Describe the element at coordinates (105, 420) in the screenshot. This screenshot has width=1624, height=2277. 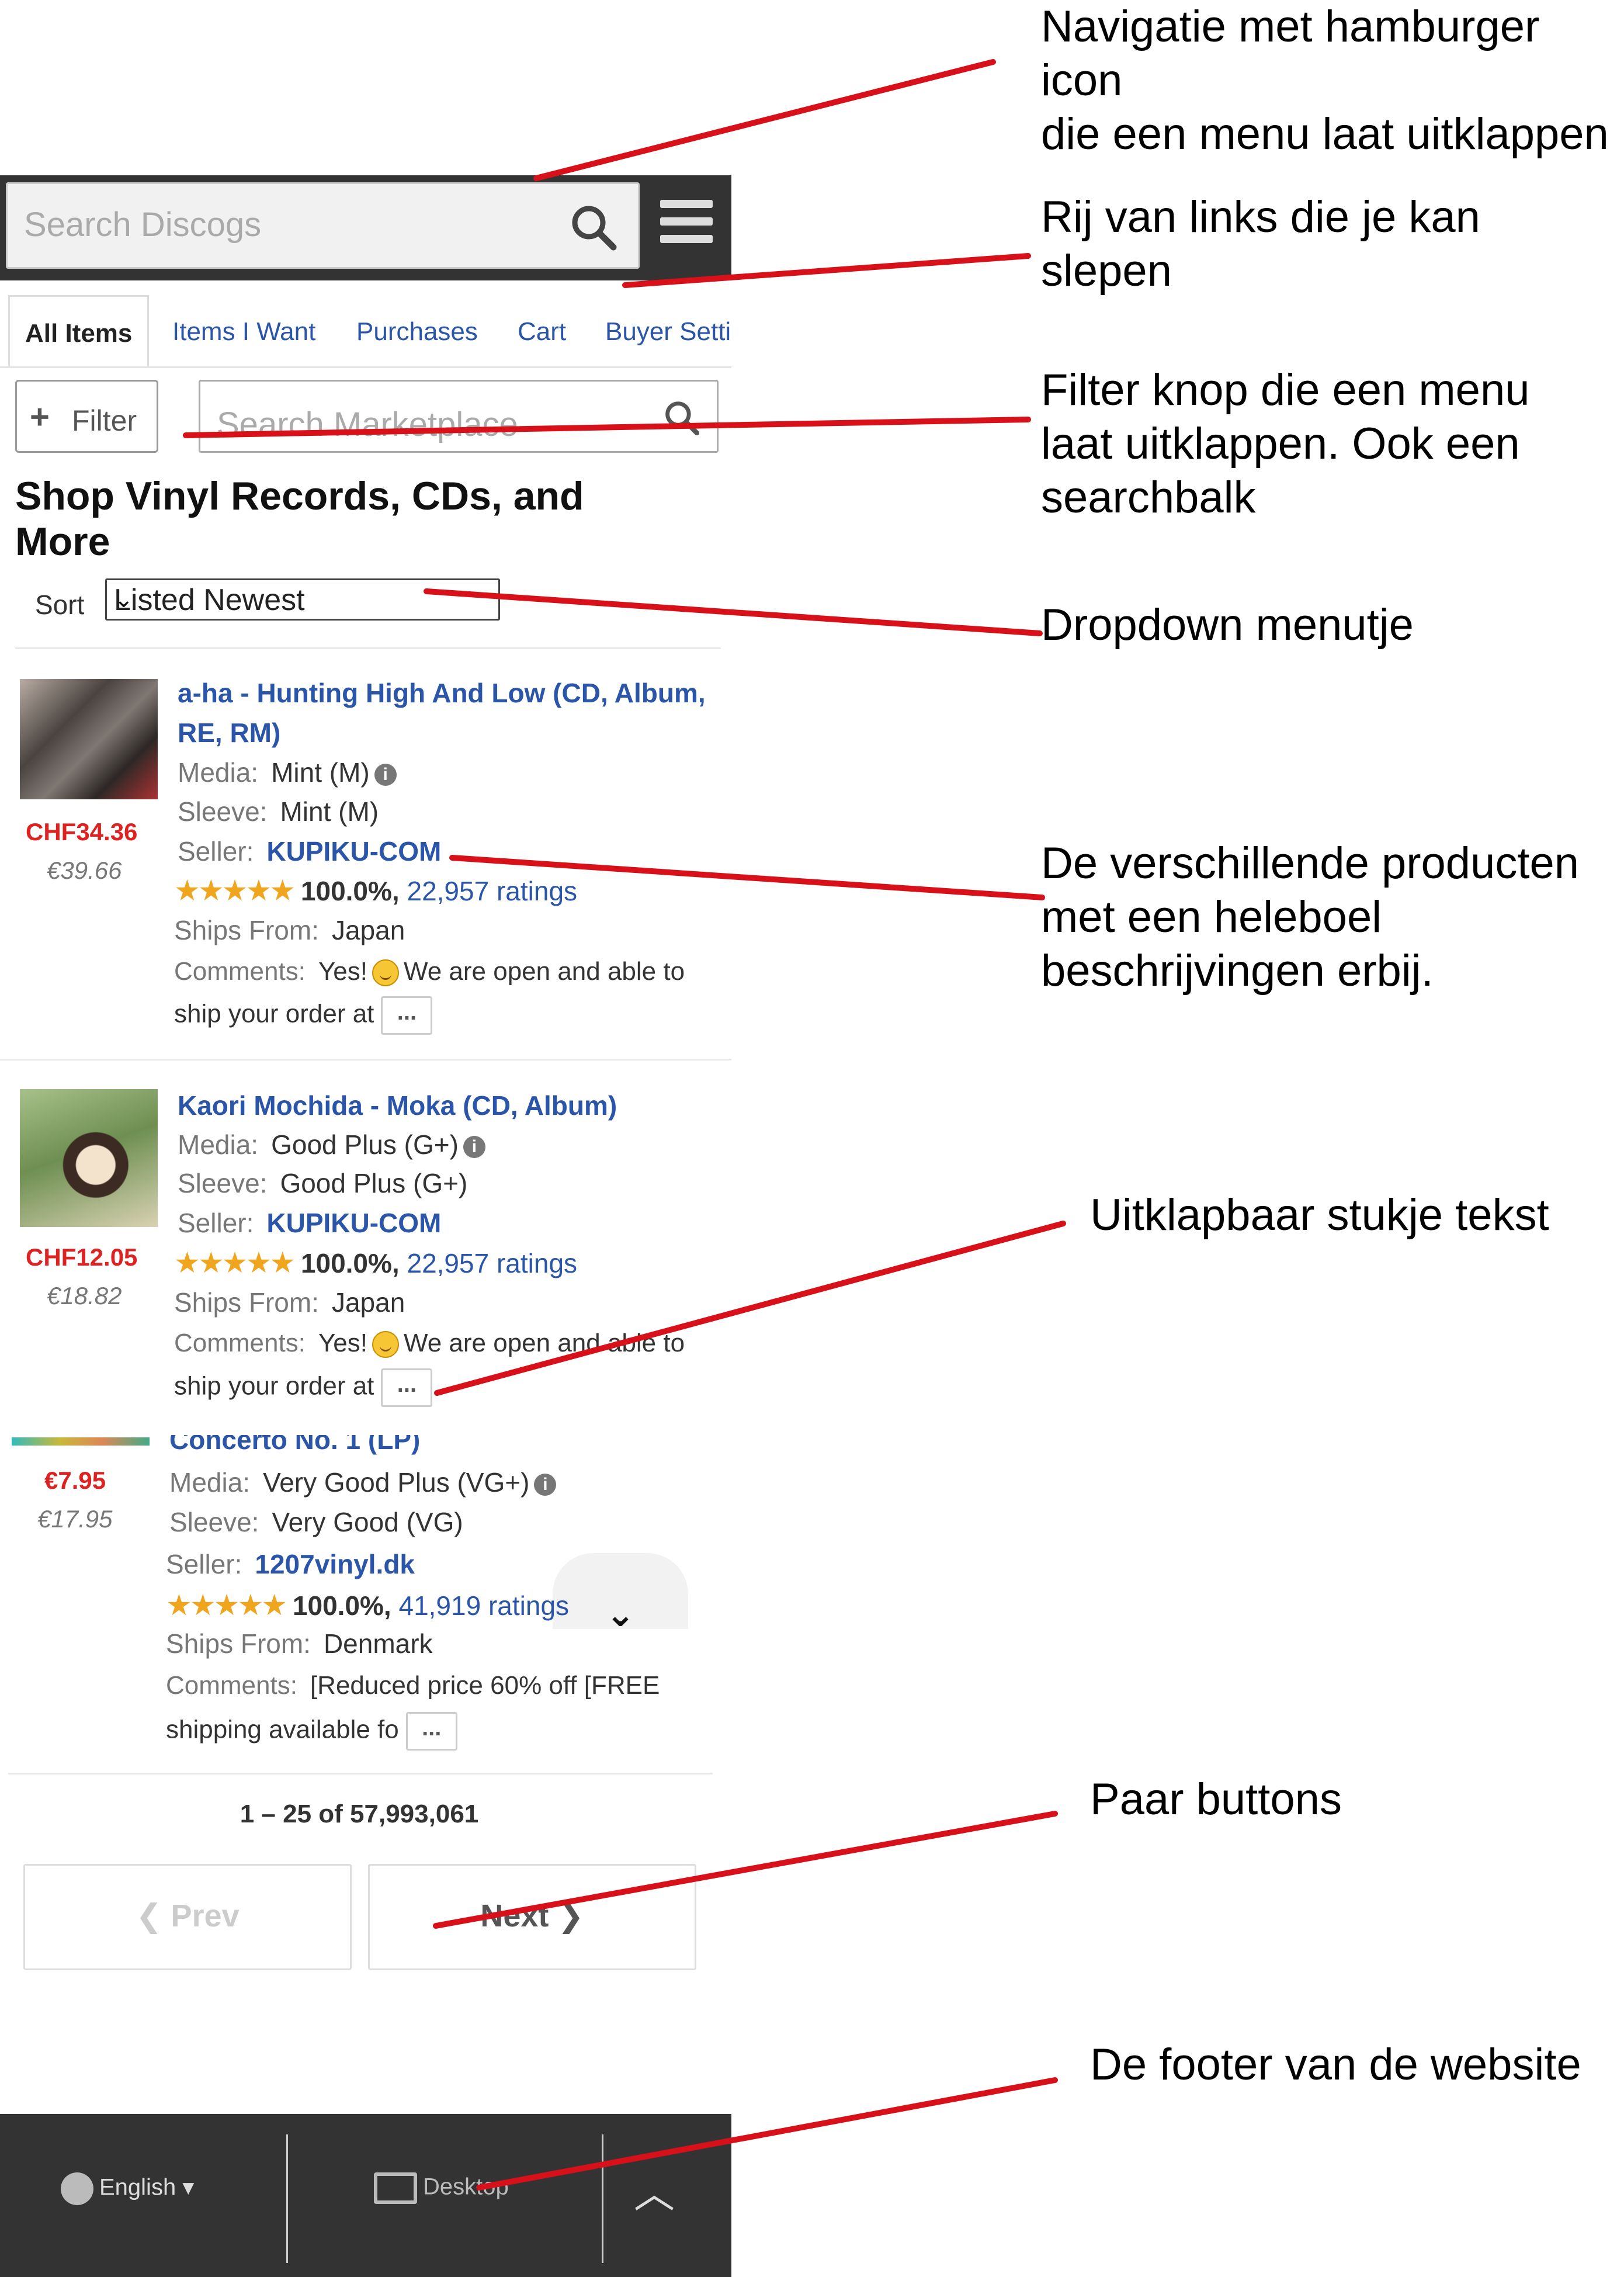
I see `filter-label: Filter` at that location.